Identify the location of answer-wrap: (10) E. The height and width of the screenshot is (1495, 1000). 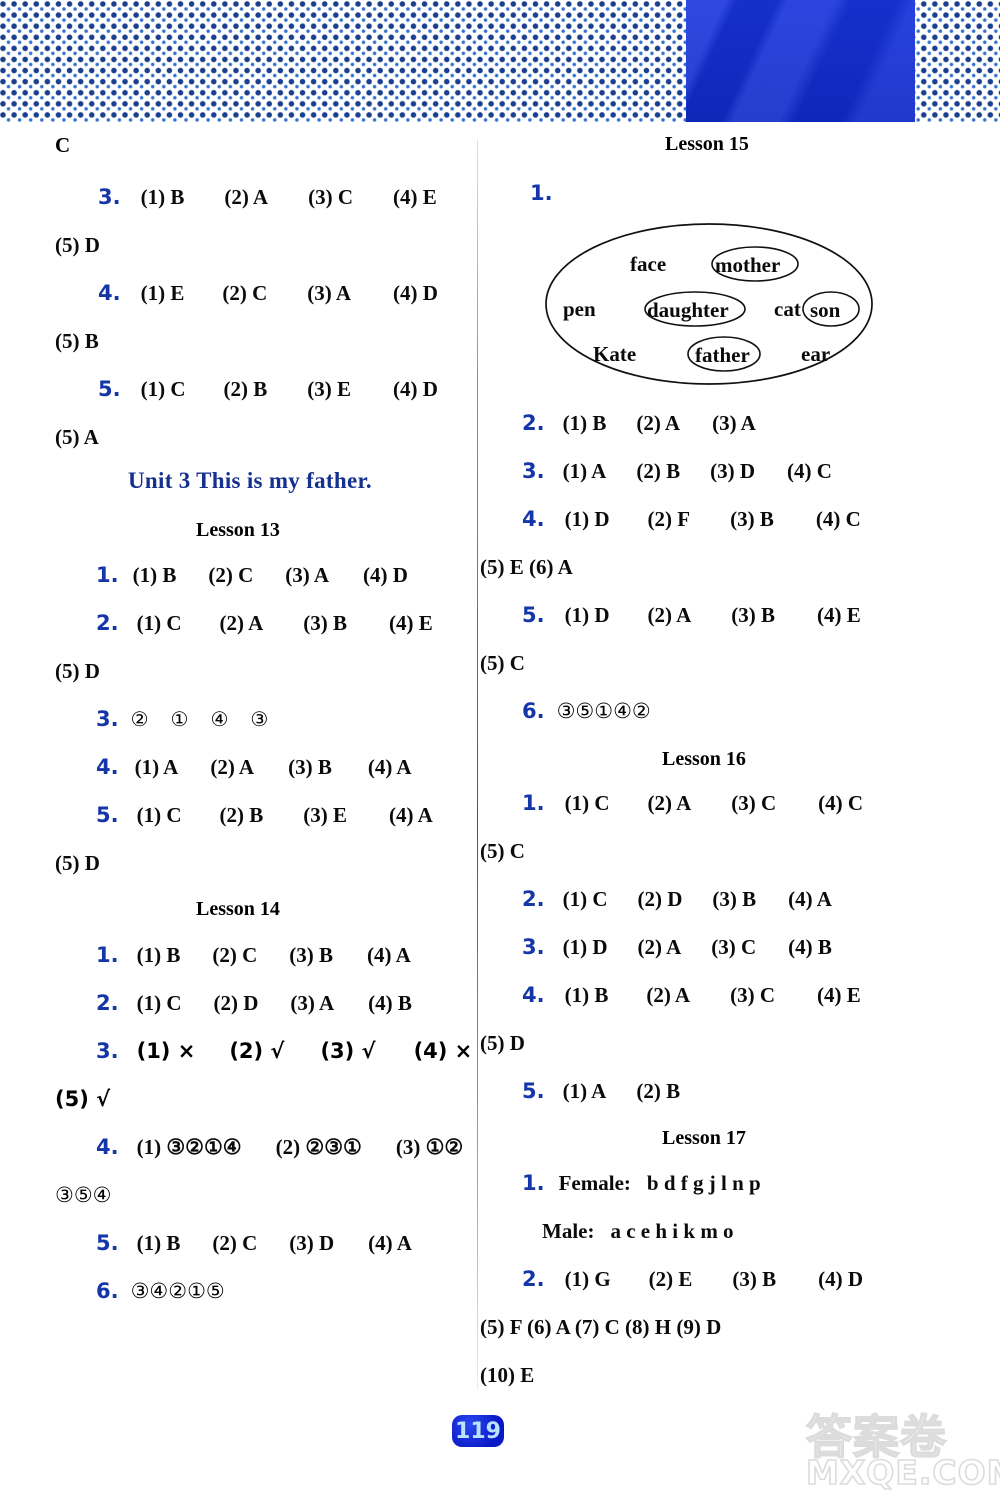
(507, 1375).